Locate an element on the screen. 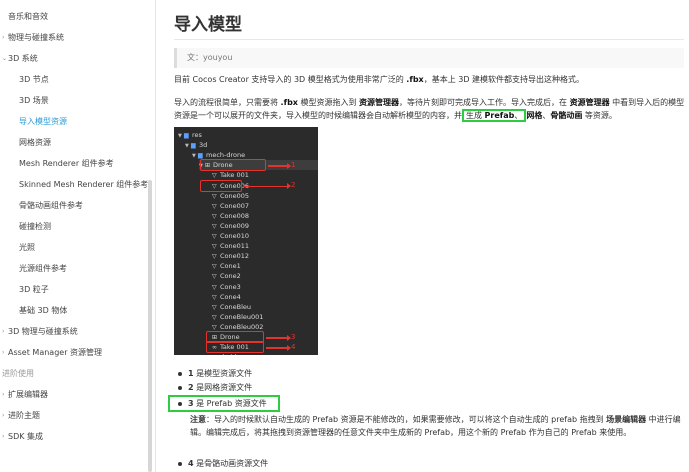 This screenshot has height=472, width=689. sidebar-item: 3D 场景 is located at coordinates (75, 101).